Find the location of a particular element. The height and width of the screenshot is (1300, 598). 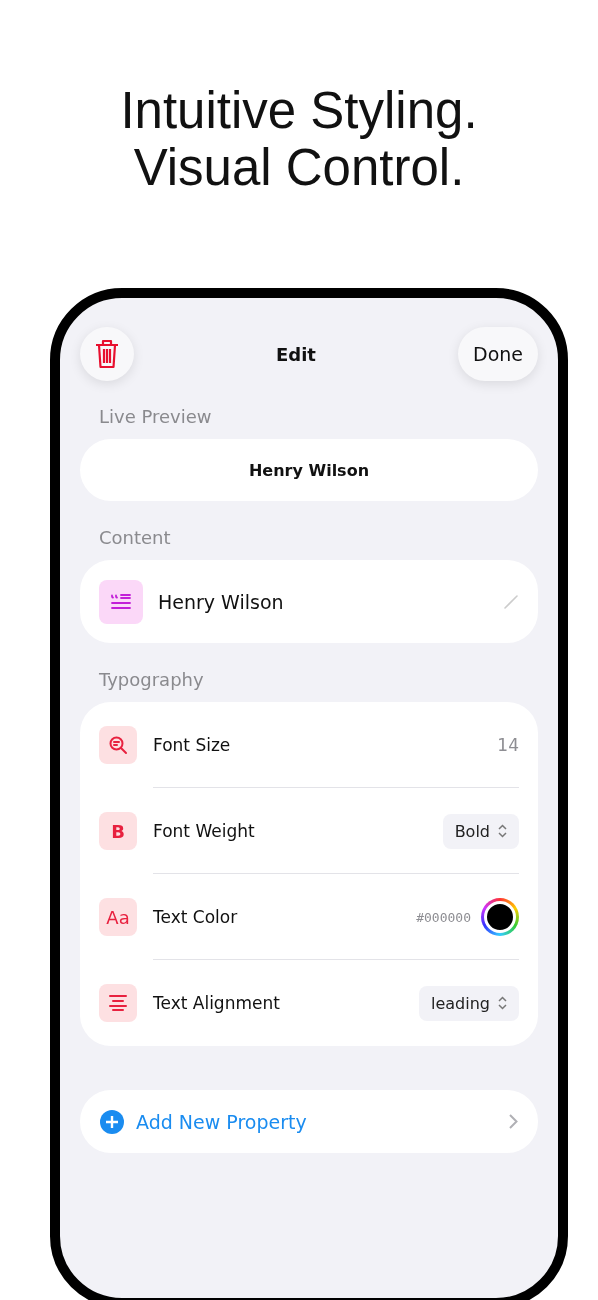

section-label: Typography is located at coordinates (152, 679).